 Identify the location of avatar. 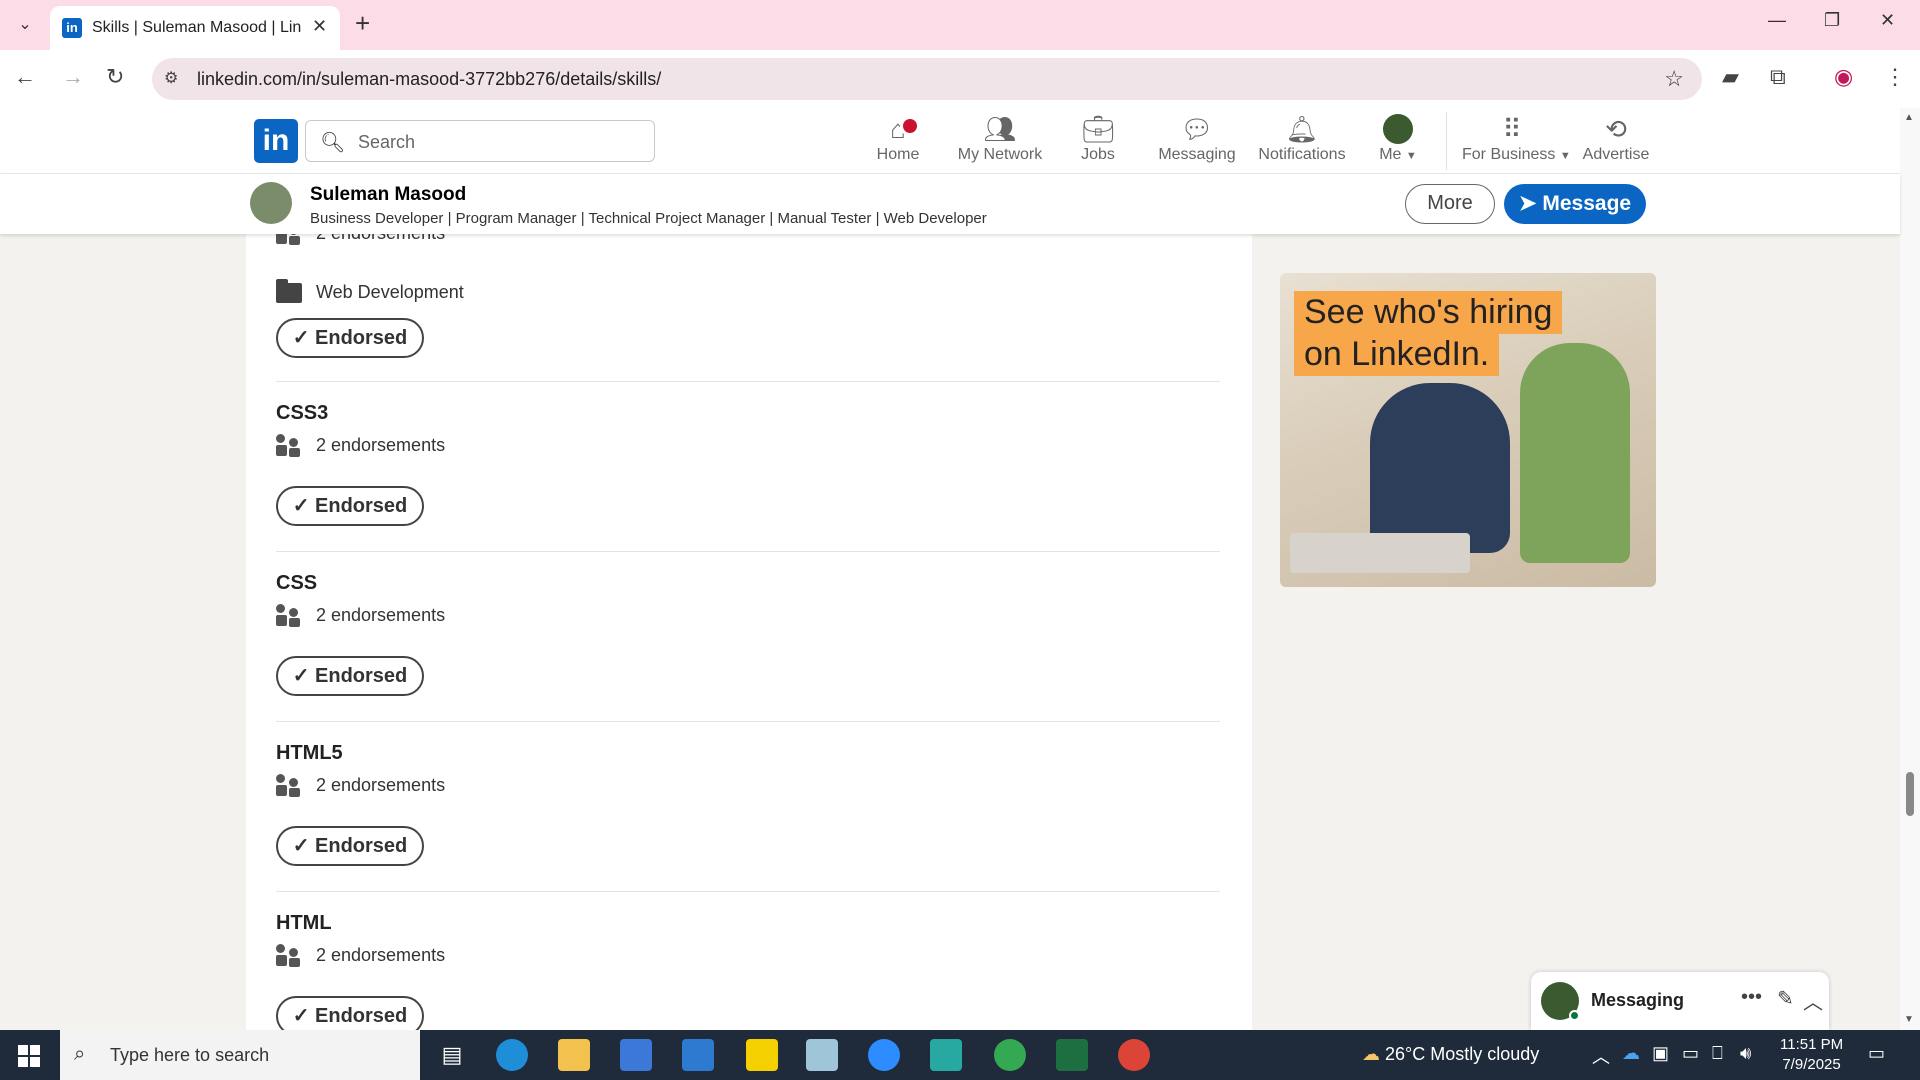
(1398, 129).